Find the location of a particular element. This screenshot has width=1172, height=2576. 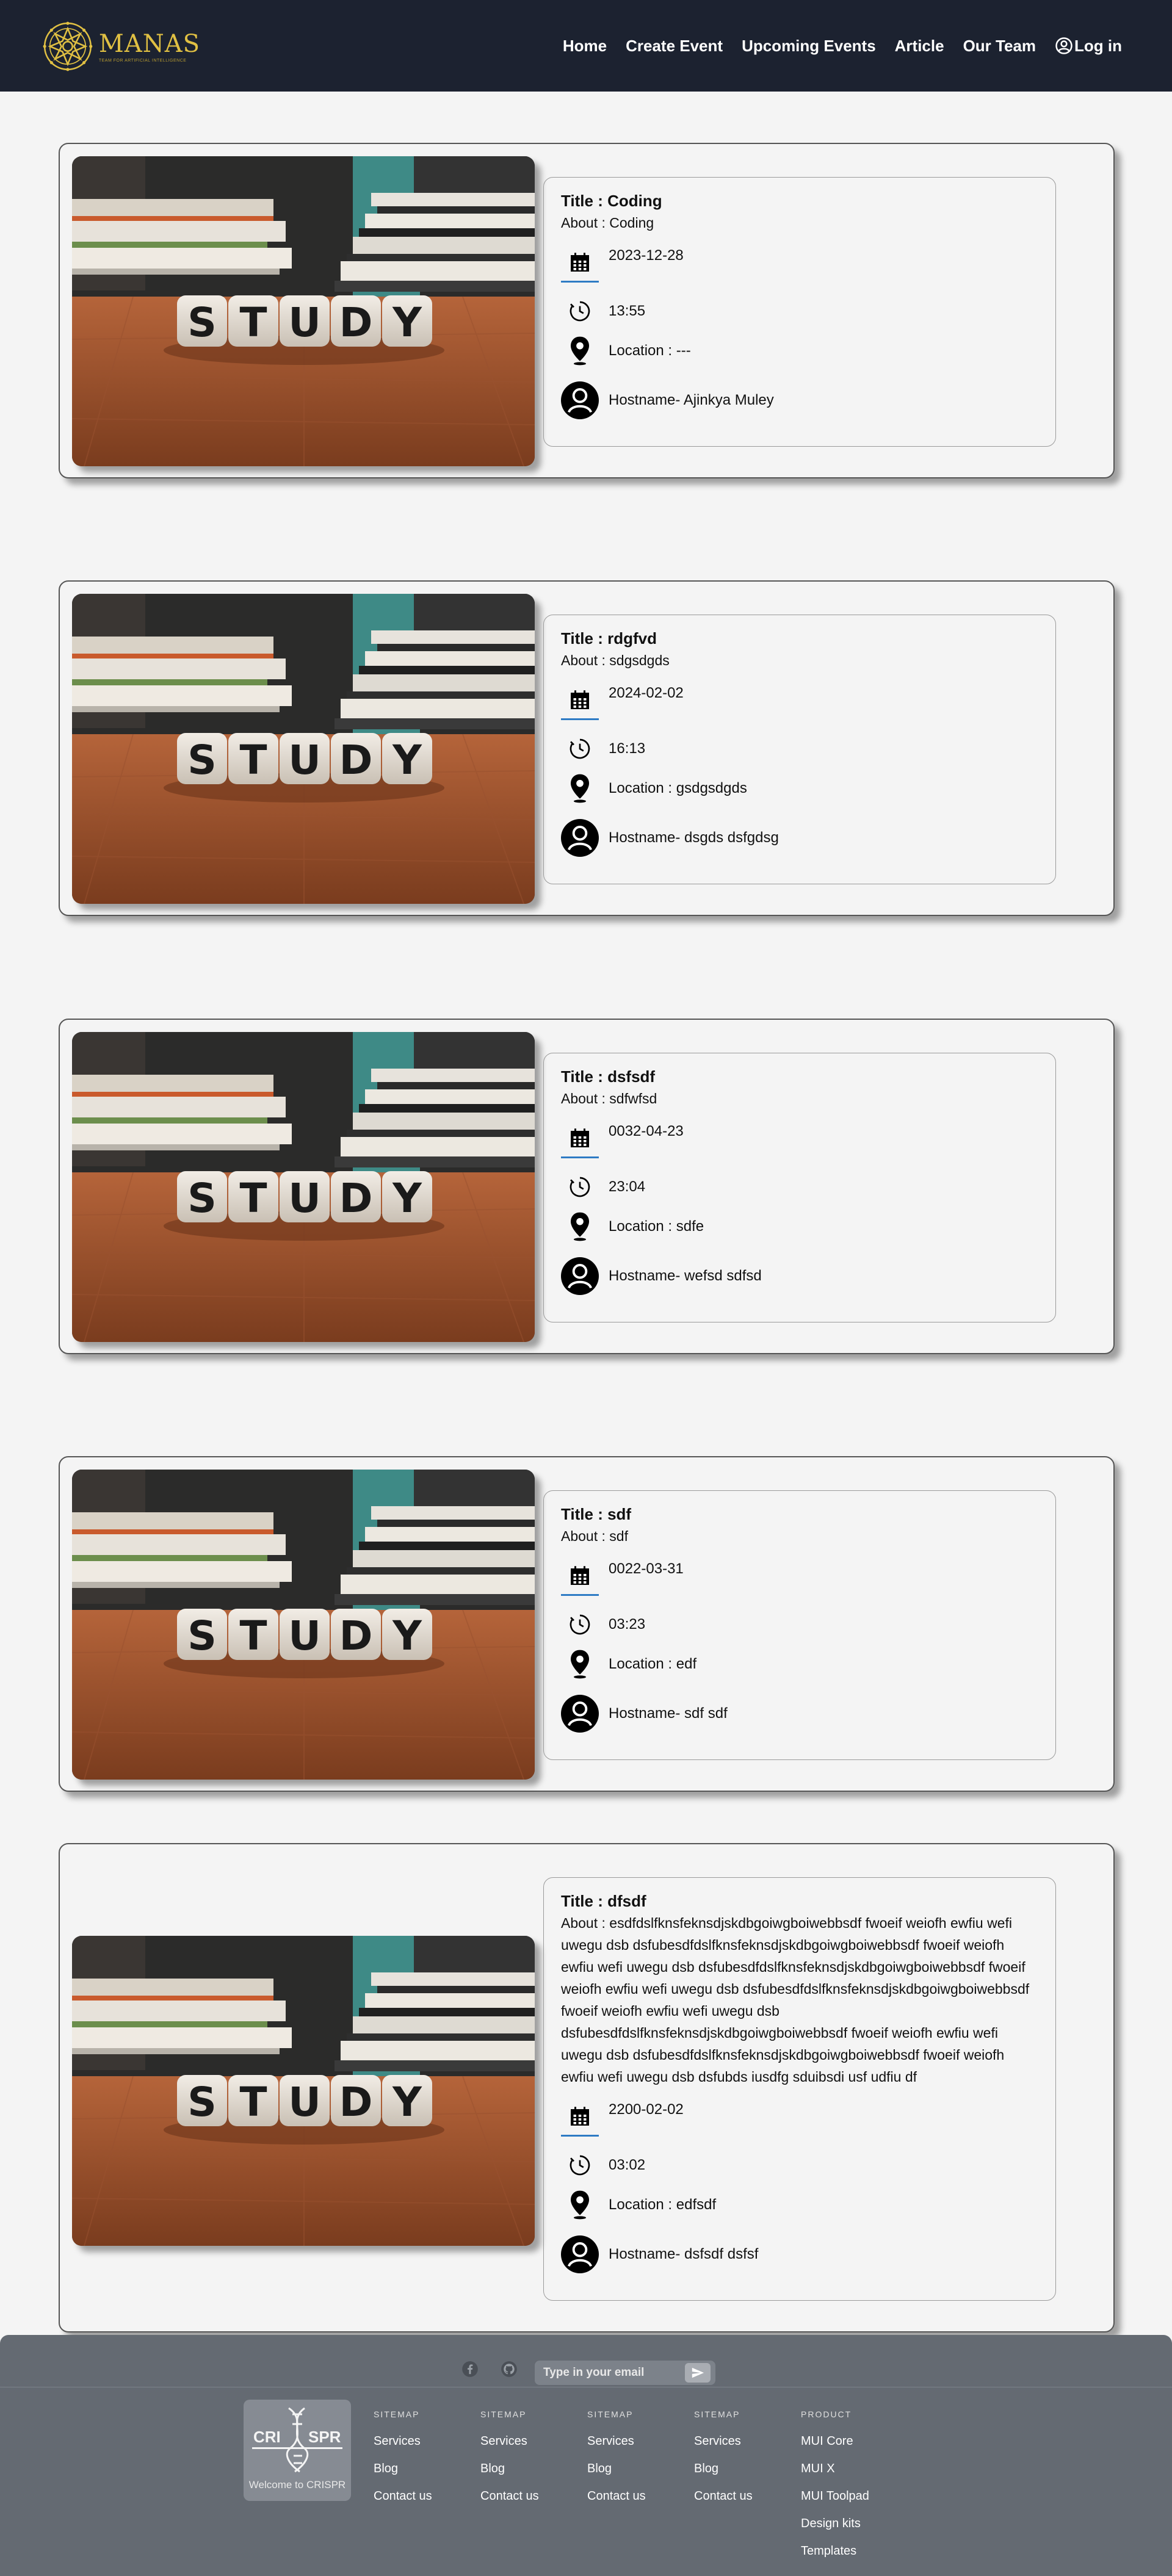

footer-link-templates: Templates is located at coordinates (835, 2551).